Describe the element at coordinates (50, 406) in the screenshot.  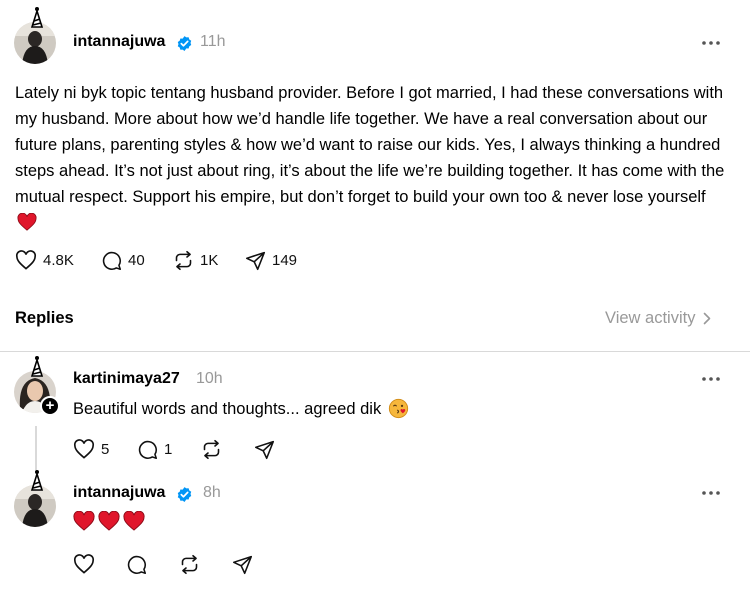
I see `follow-plus-button: +` at that location.